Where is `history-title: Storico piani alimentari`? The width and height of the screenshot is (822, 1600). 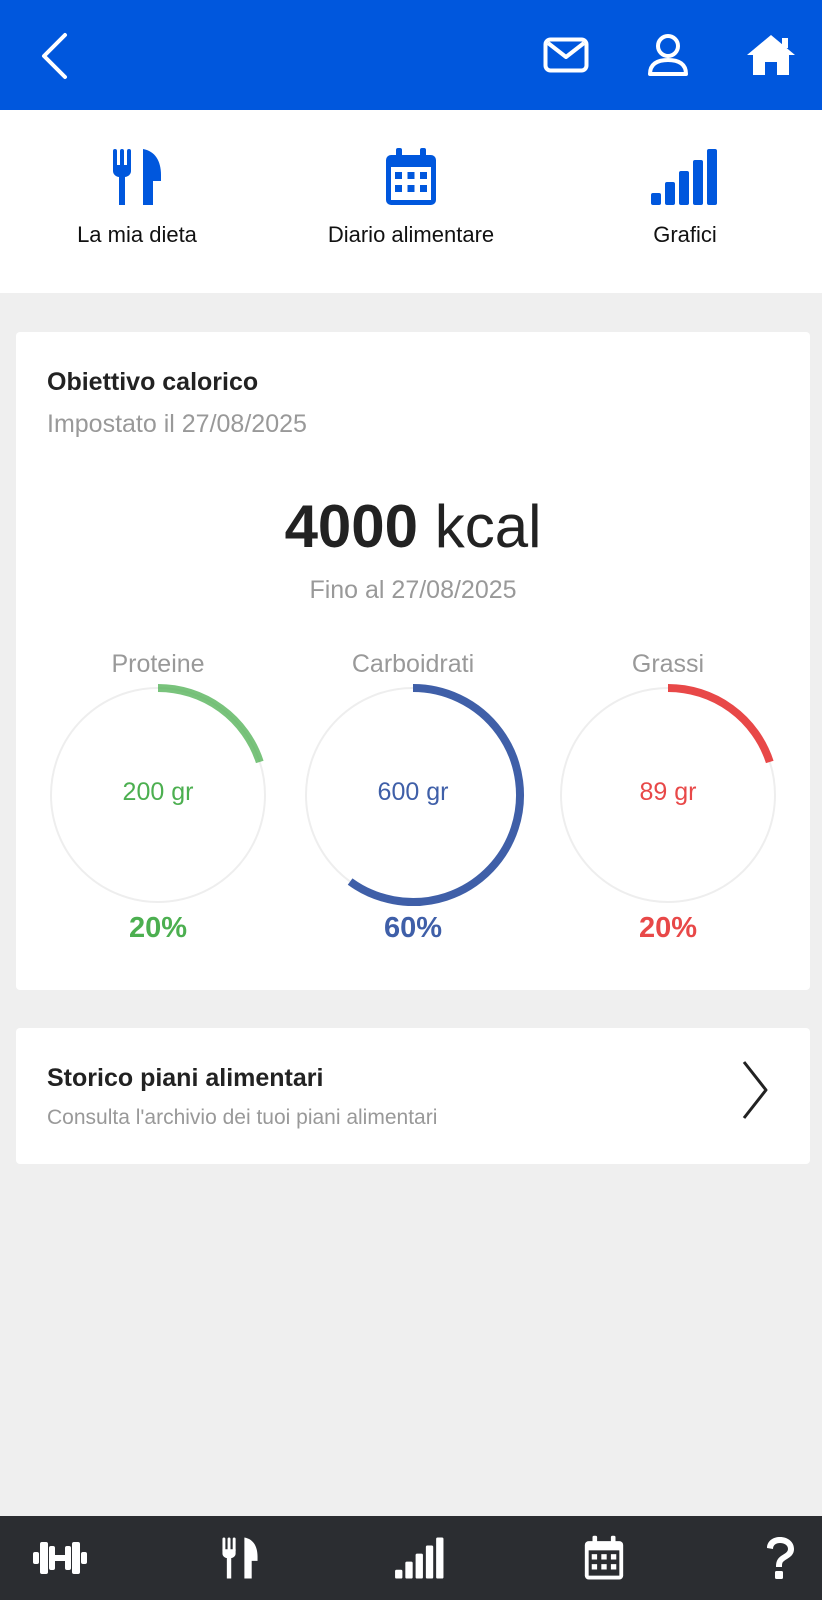
history-title: Storico piani alimentari is located at coordinates (185, 1078).